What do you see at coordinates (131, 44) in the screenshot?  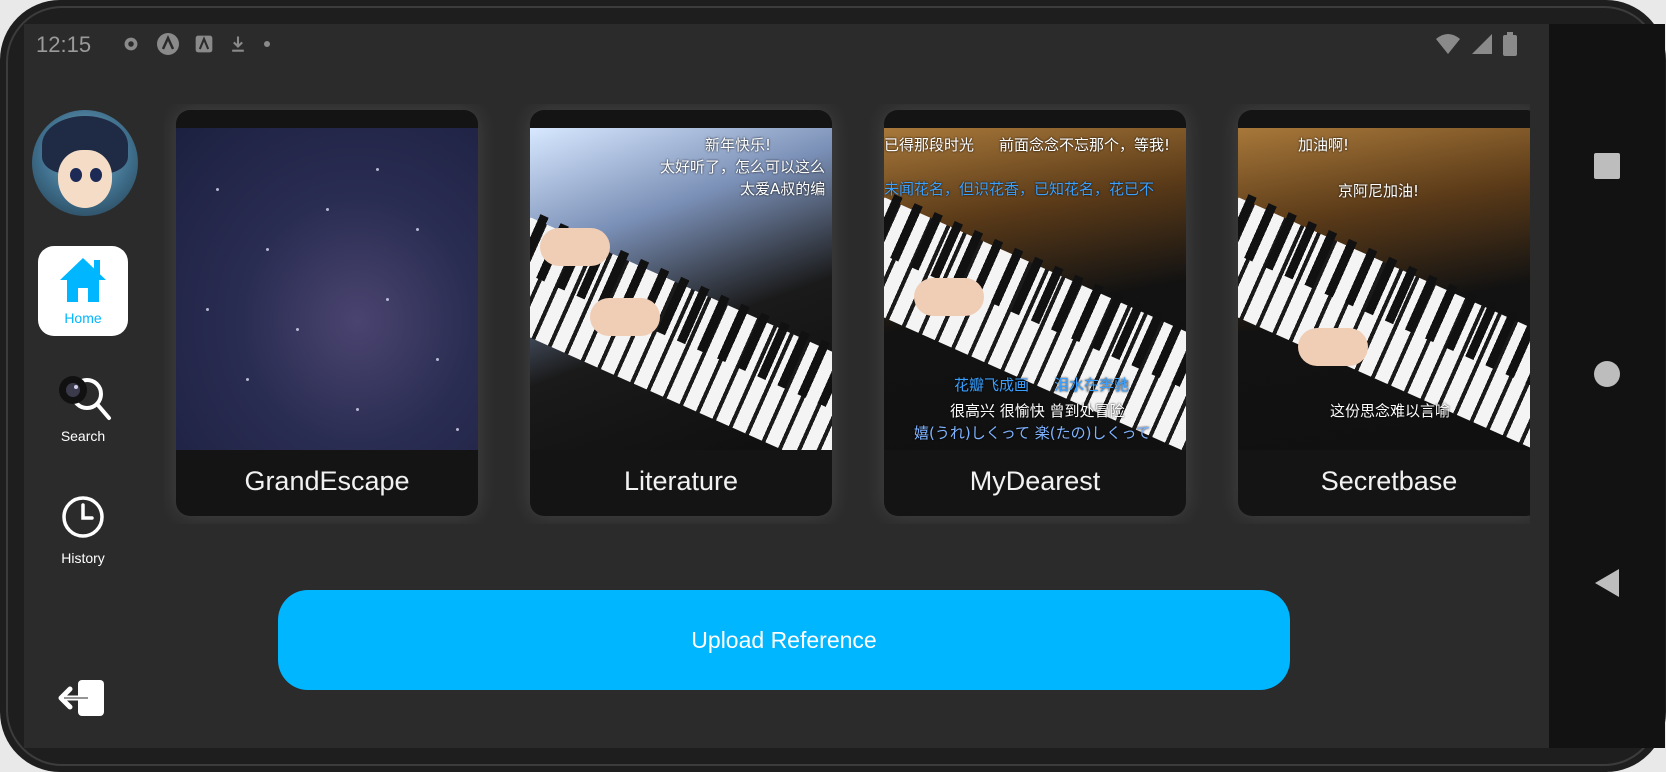 I see `settings-gear-icon` at bounding box center [131, 44].